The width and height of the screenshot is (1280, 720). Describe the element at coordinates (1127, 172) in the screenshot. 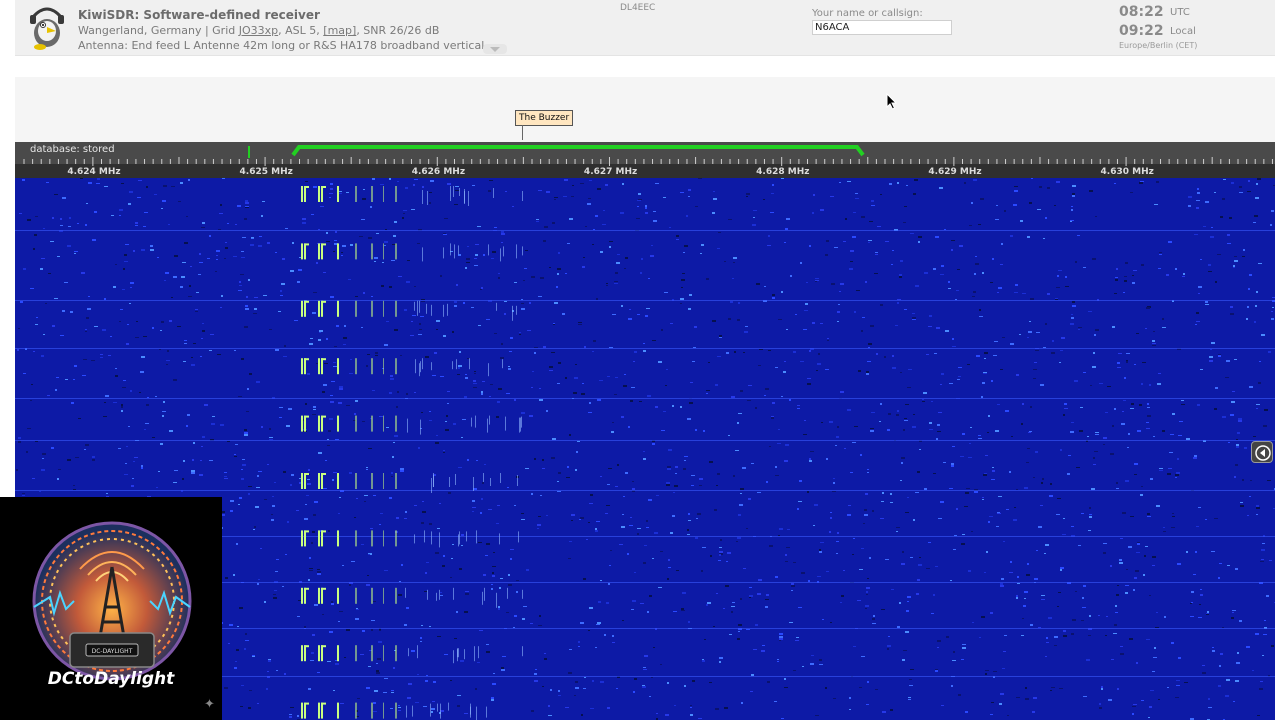

I see `freq-label: 4.630 MHz` at that location.